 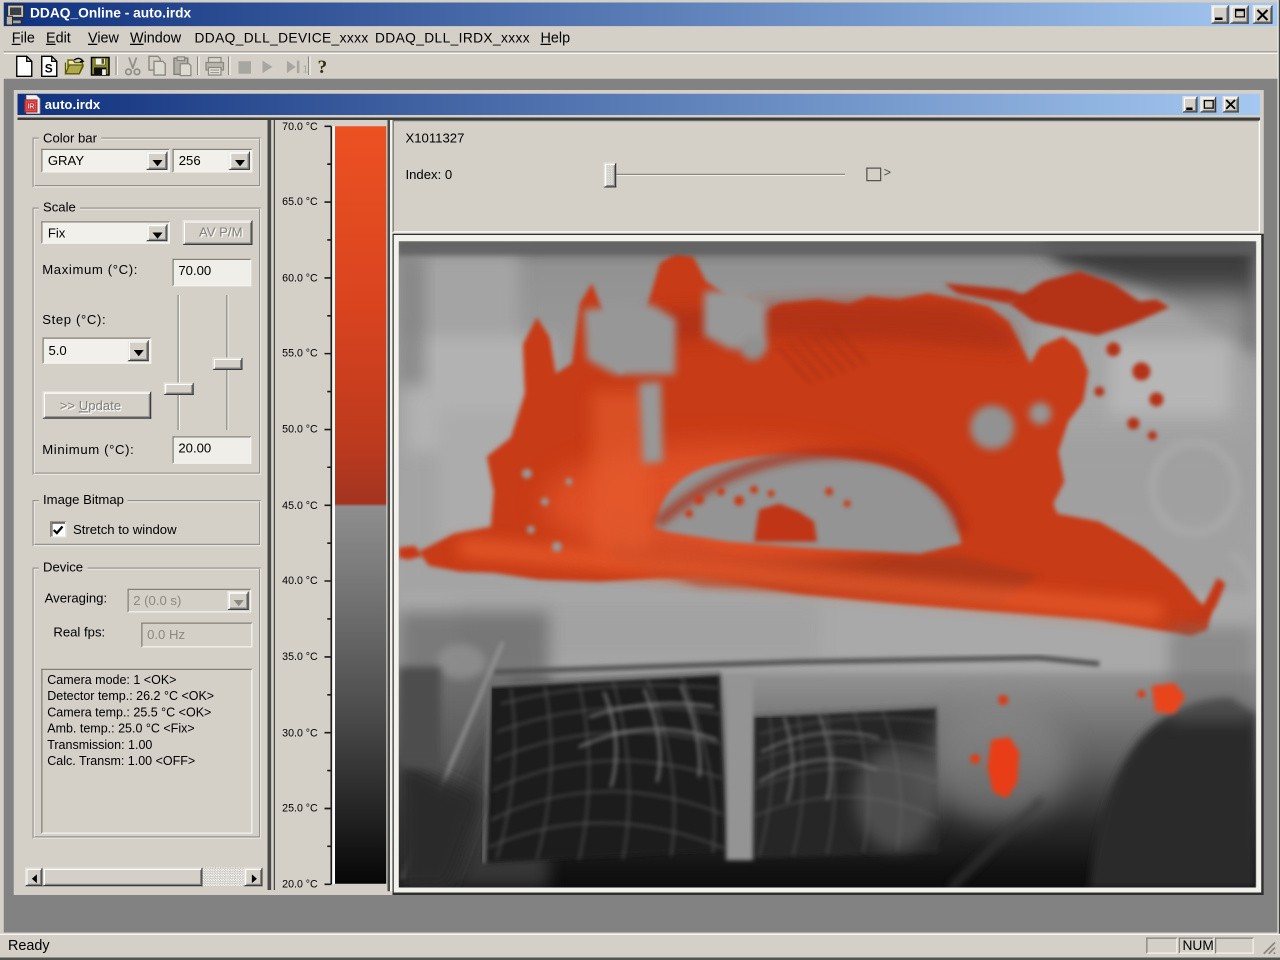 I want to click on svg-text: IR, so click(x=31, y=106).